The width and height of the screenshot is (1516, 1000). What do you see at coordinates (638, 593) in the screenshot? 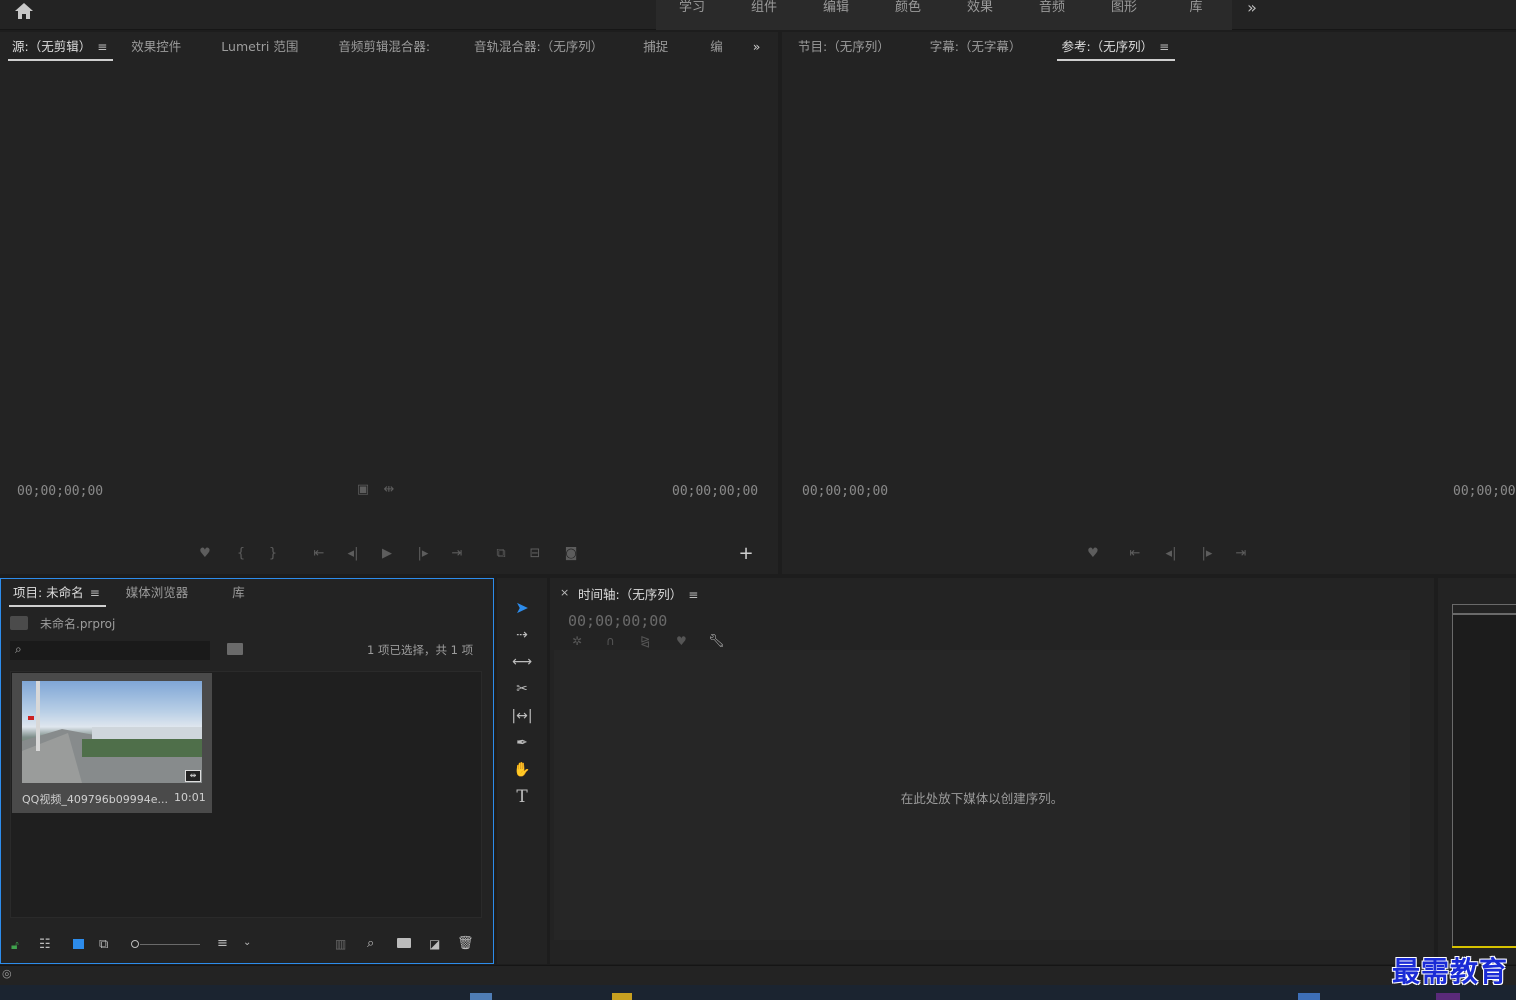
I see `timeline-title: 时间轴:（无序列） ≡` at bounding box center [638, 593].